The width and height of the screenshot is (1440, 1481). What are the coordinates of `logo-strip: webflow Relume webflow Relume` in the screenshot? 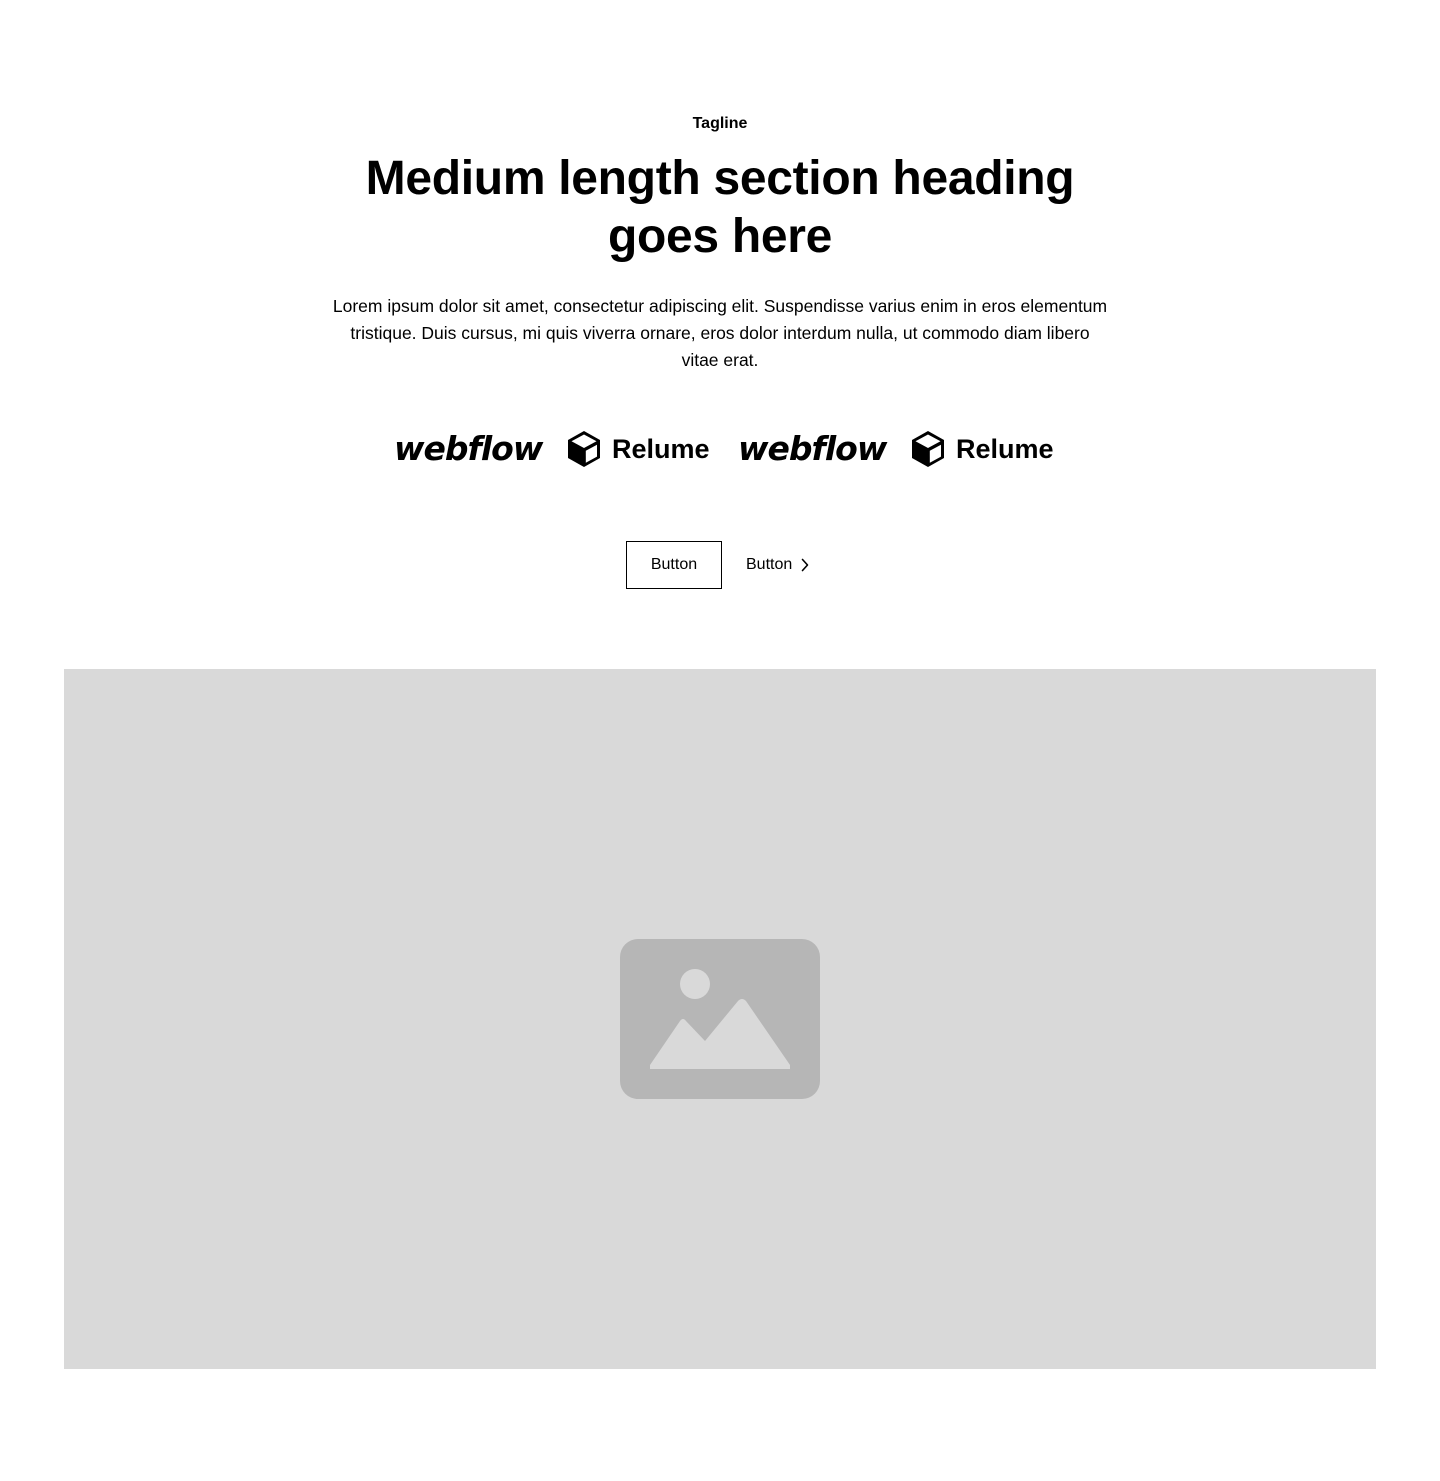 It's located at (724, 449).